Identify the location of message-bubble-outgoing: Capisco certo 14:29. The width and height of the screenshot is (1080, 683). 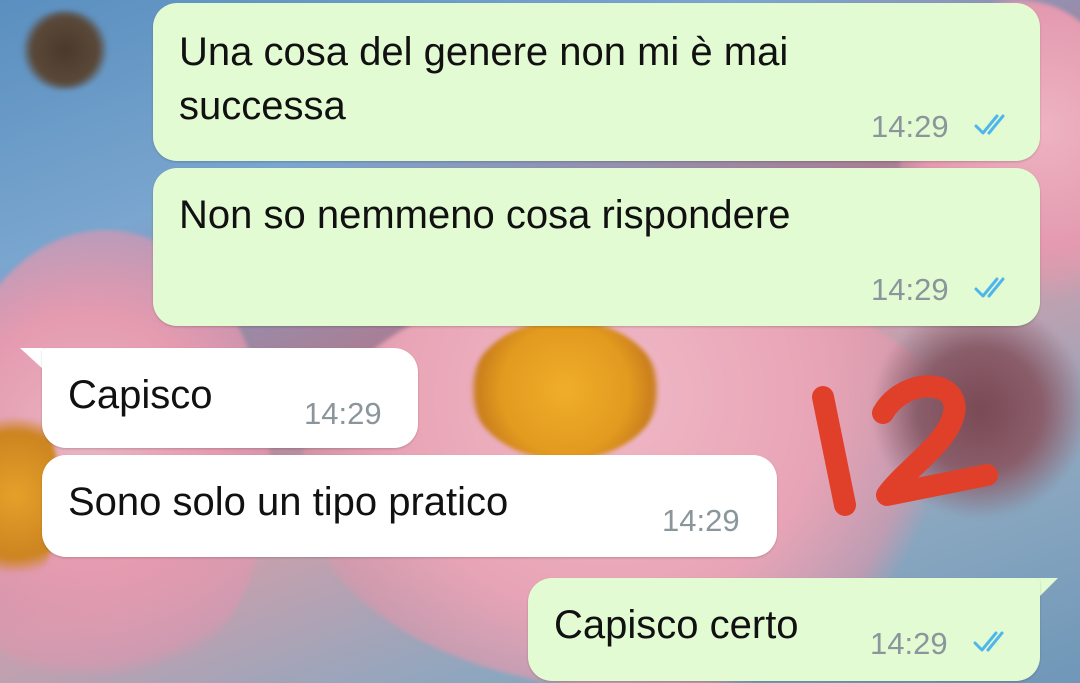
(784, 629).